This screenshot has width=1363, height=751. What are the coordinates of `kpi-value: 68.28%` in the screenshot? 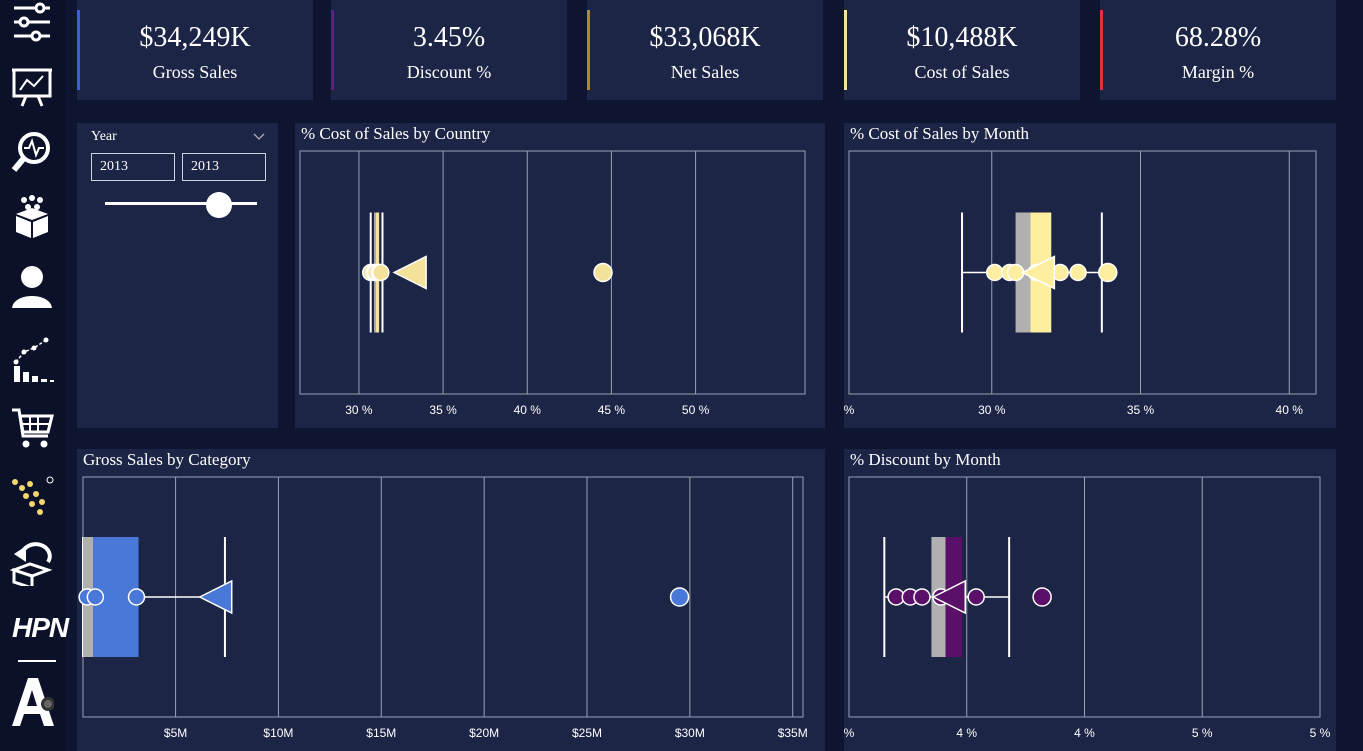 It's located at (1218, 37).